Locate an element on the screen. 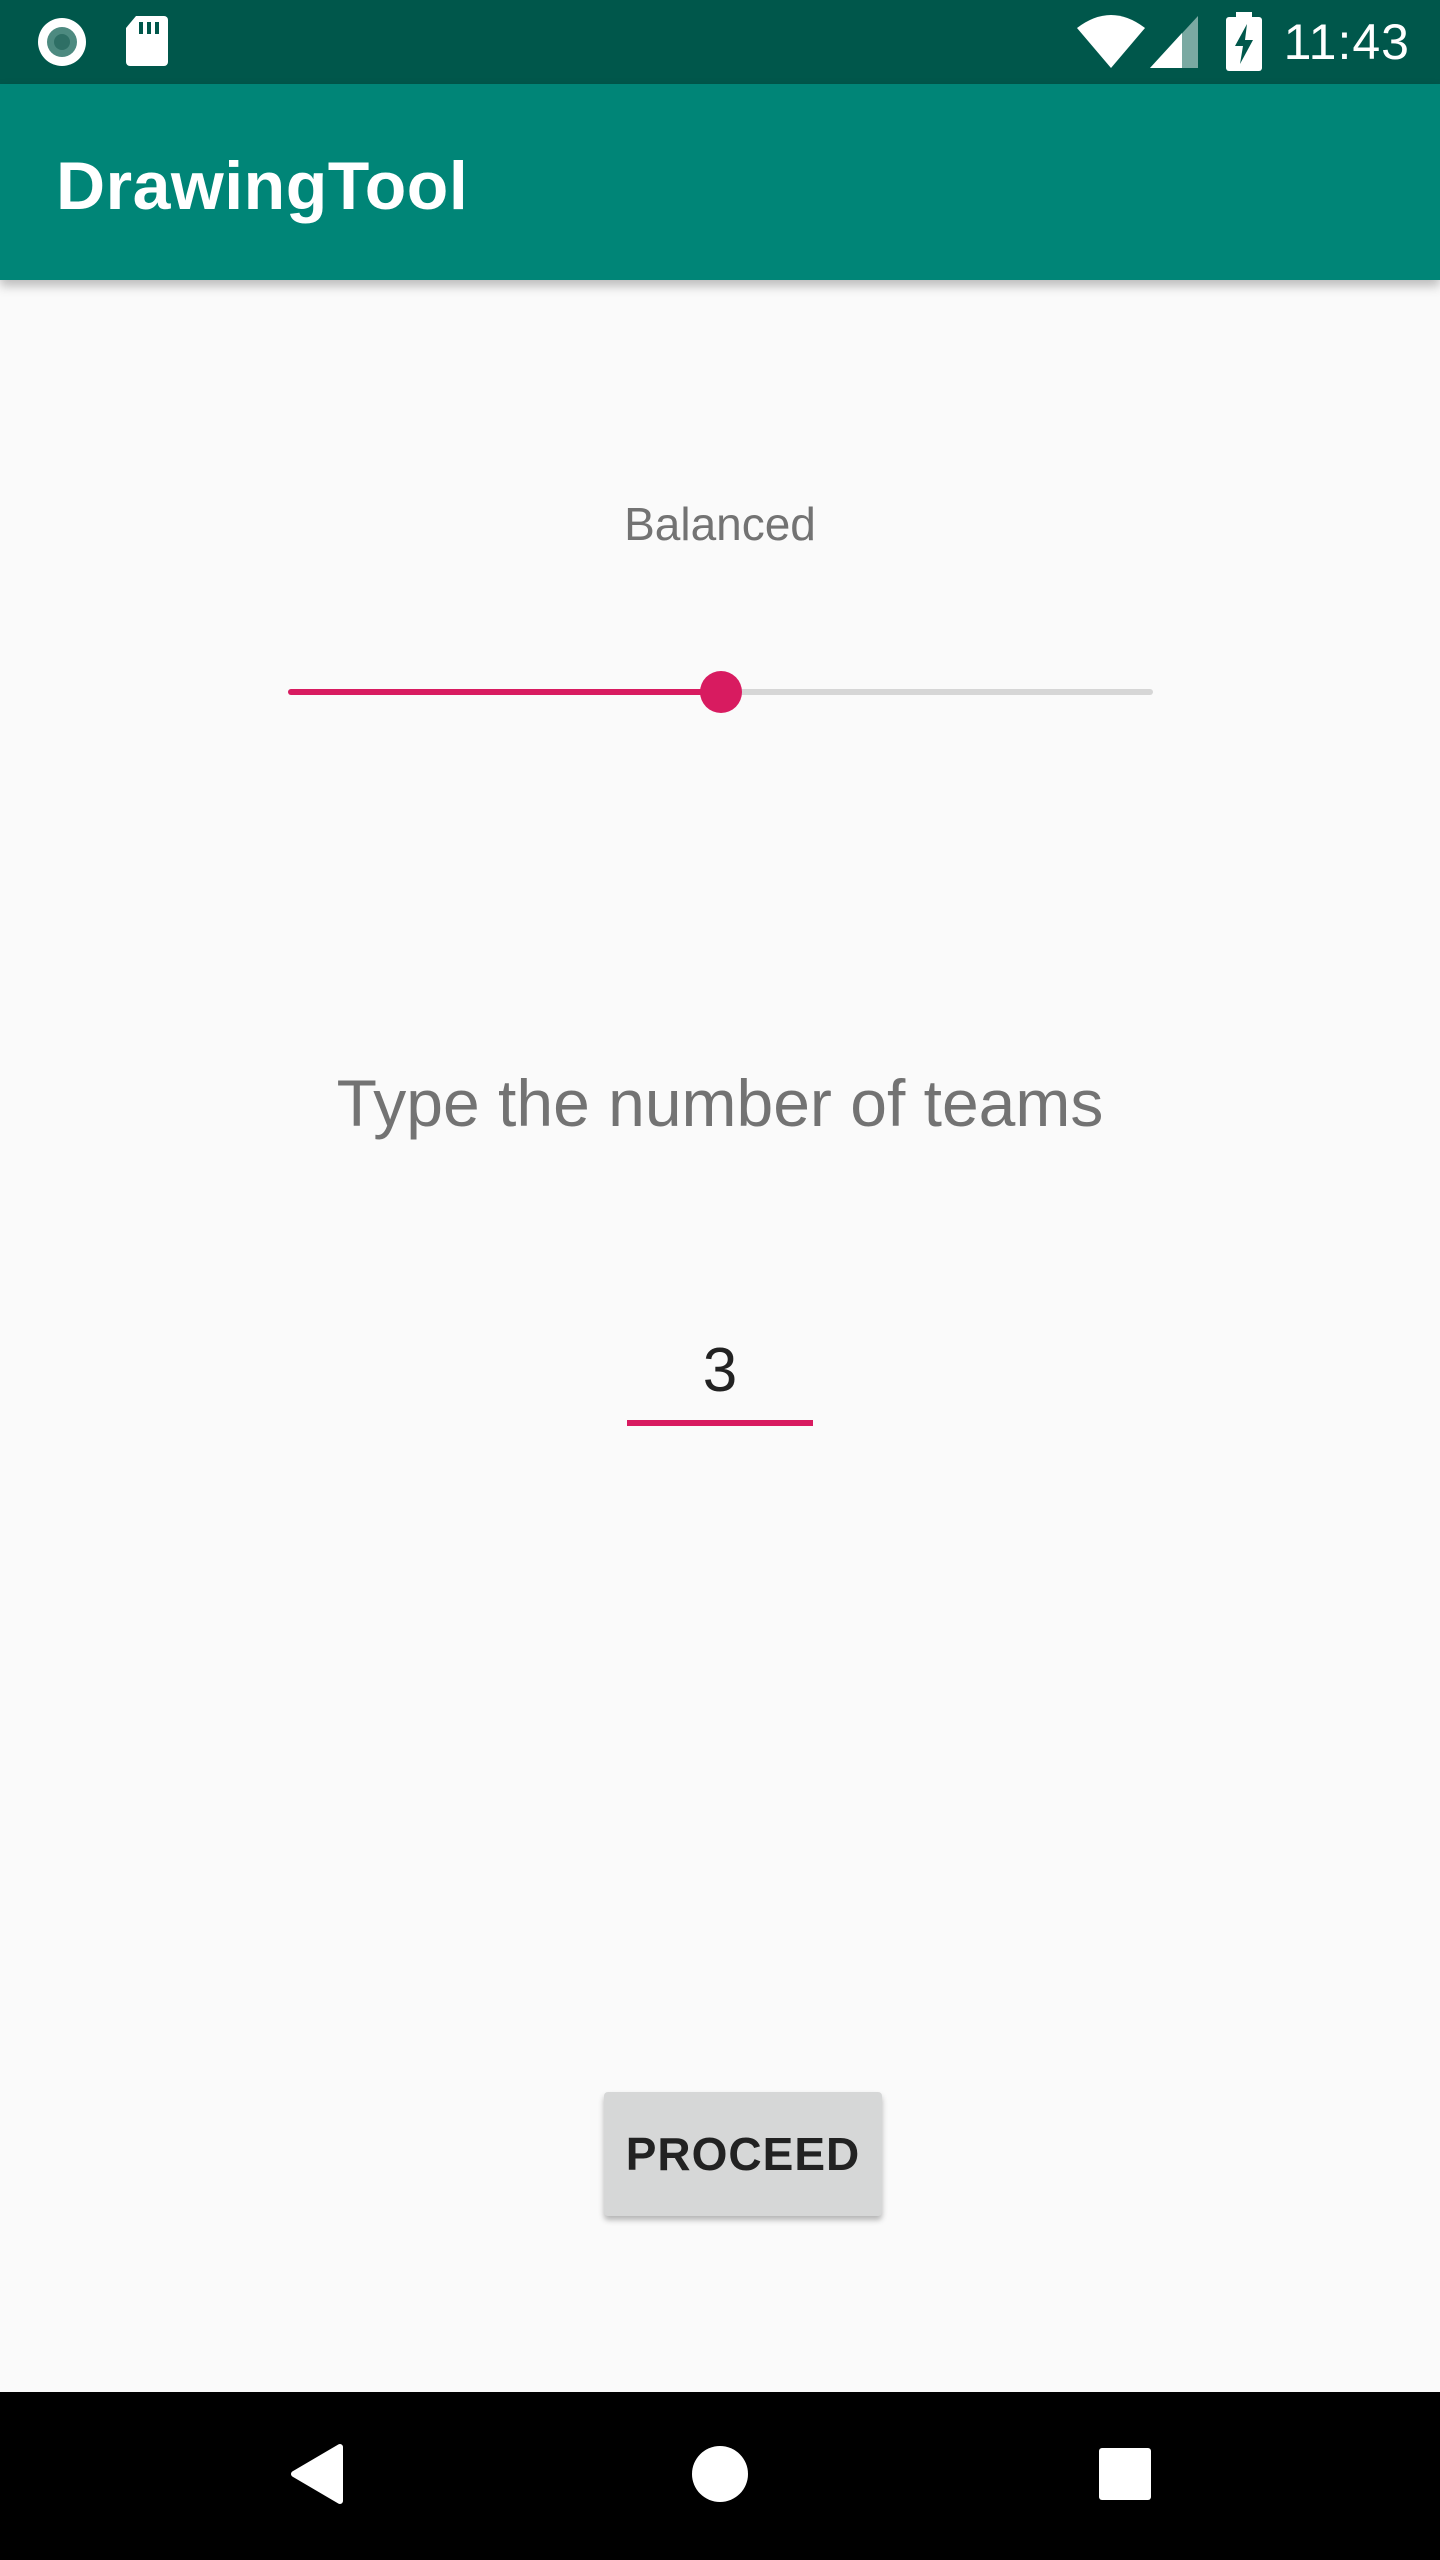  slider-thumb is located at coordinates (720, 692).